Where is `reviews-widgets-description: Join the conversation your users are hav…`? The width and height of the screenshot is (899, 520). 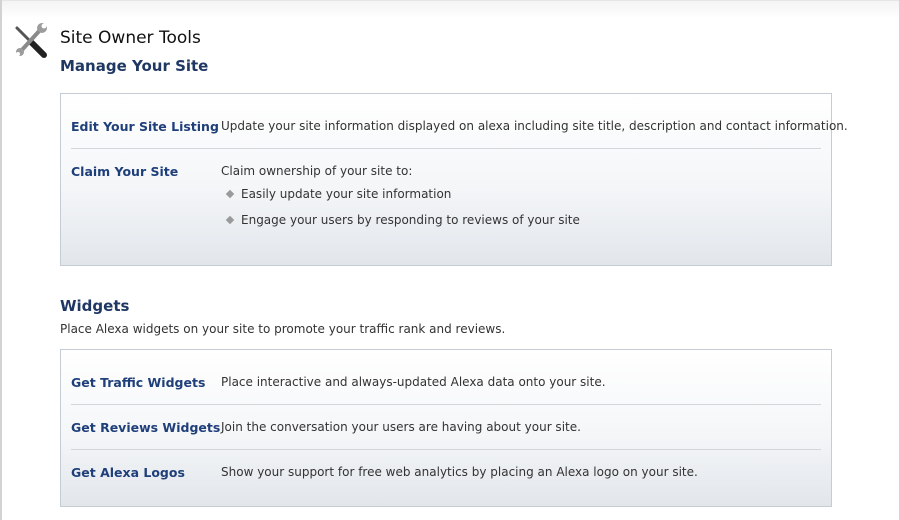
reviews-widgets-description: Join the conversation your users are hav… is located at coordinates (401, 427).